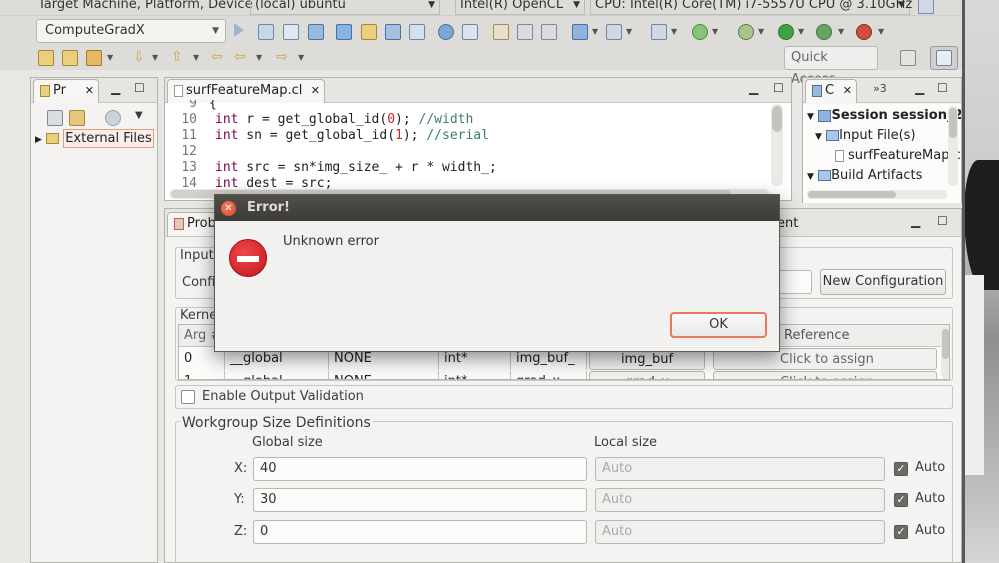  Describe the element at coordinates (787, 223) in the screenshot. I see `tab-analyze-label: ent` at that location.